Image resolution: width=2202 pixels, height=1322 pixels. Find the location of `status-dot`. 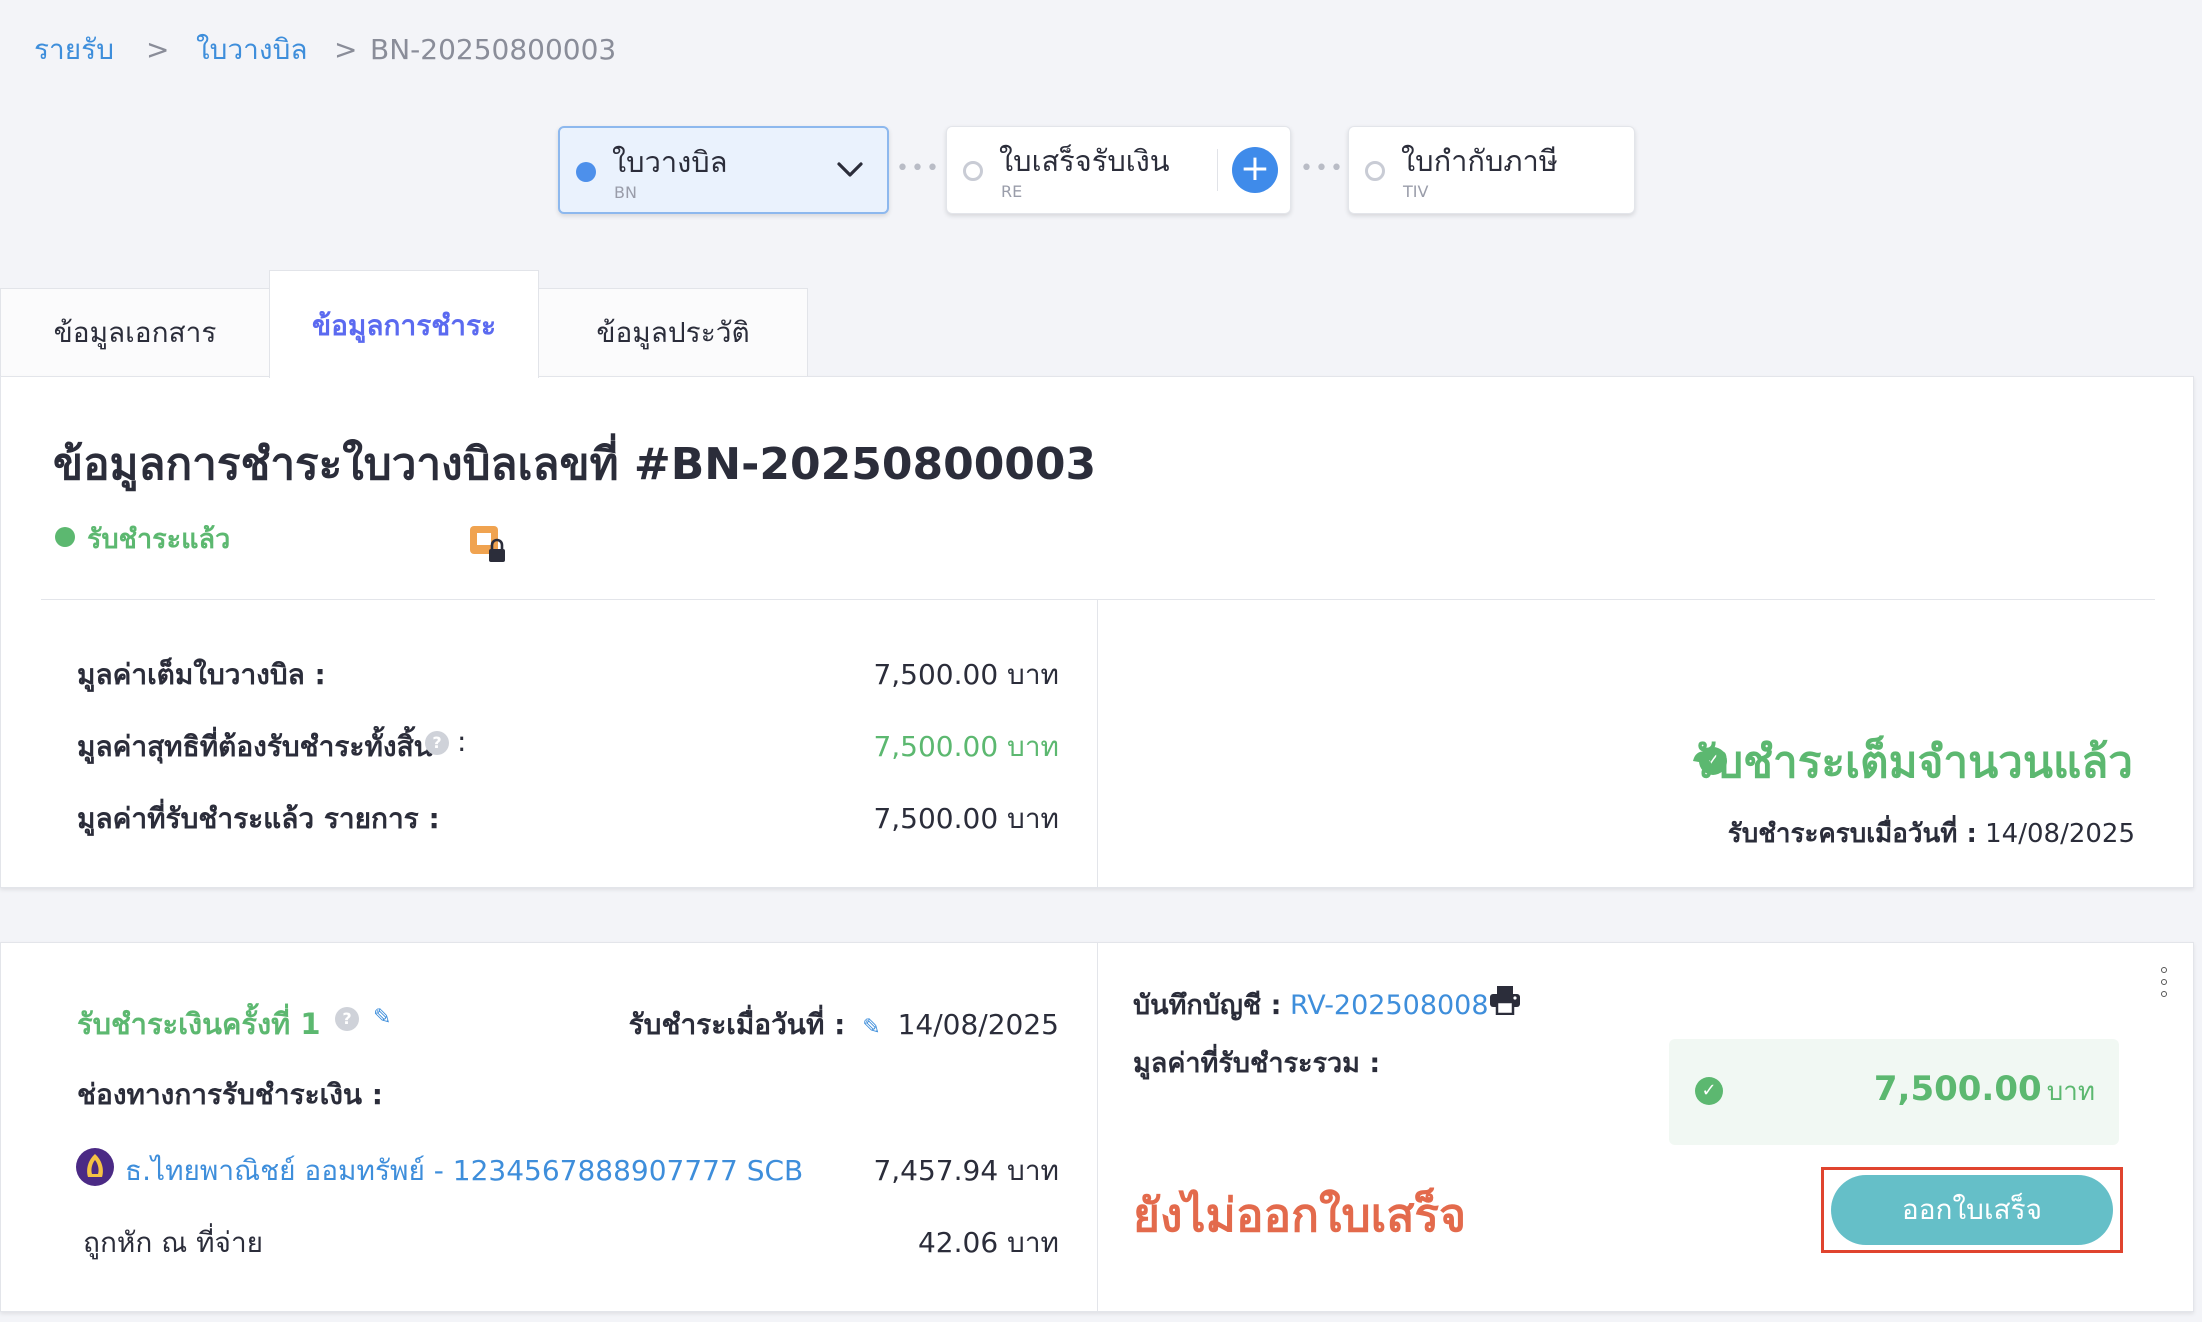

status-dot is located at coordinates (65, 537).